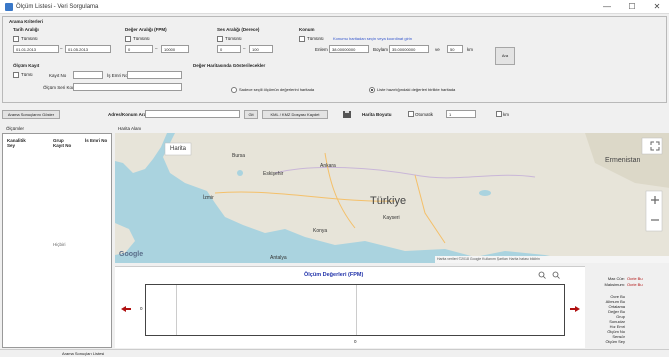 This screenshot has height=357, width=669. I want to click on measurement-title: Ölçüm Kayıt, so click(26, 65).